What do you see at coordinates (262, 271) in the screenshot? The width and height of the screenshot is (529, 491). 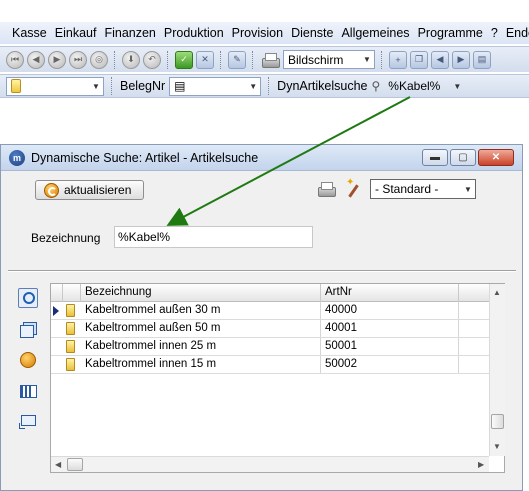 I see `divider` at bounding box center [262, 271].